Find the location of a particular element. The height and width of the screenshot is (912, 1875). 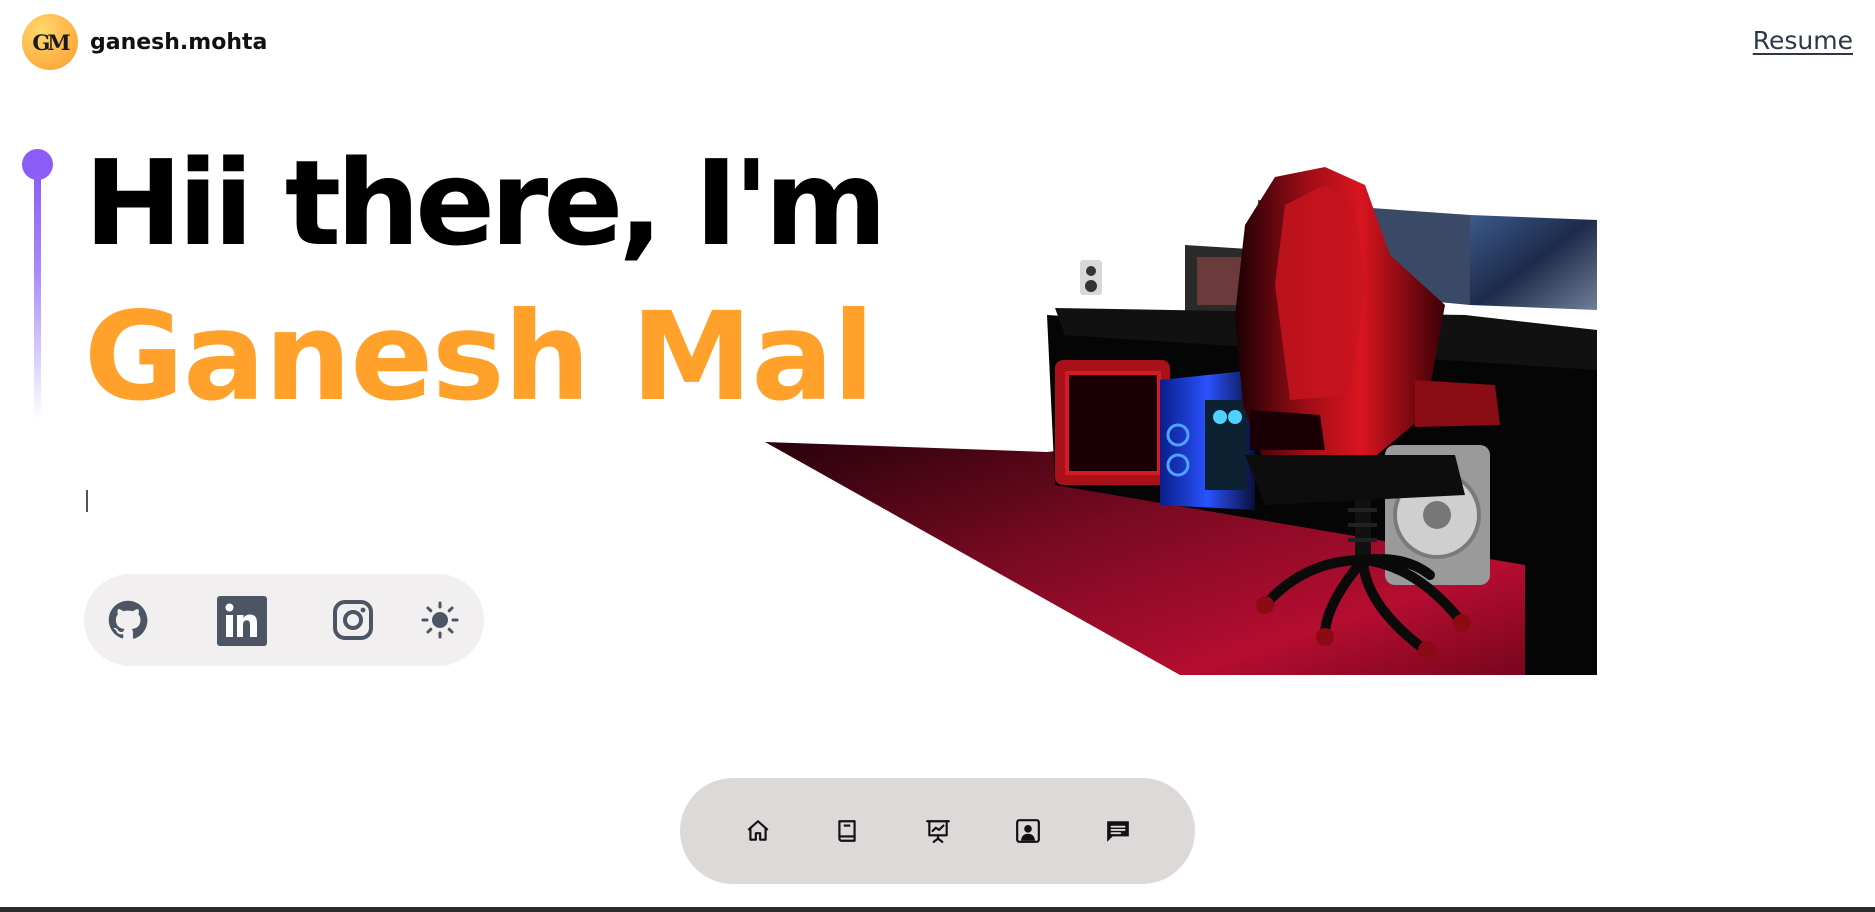

social-links-bar is located at coordinates (284, 620).